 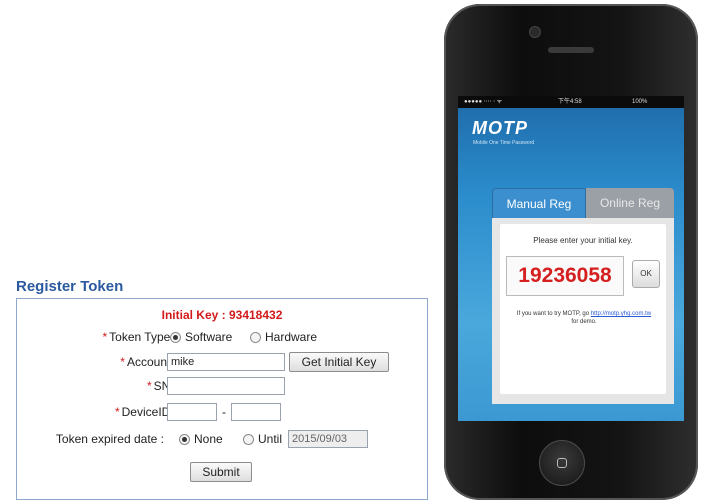 What do you see at coordinates (640, 102) in the screenshot?
I see `status-battery: 100%` at bounding box center [640, 102].